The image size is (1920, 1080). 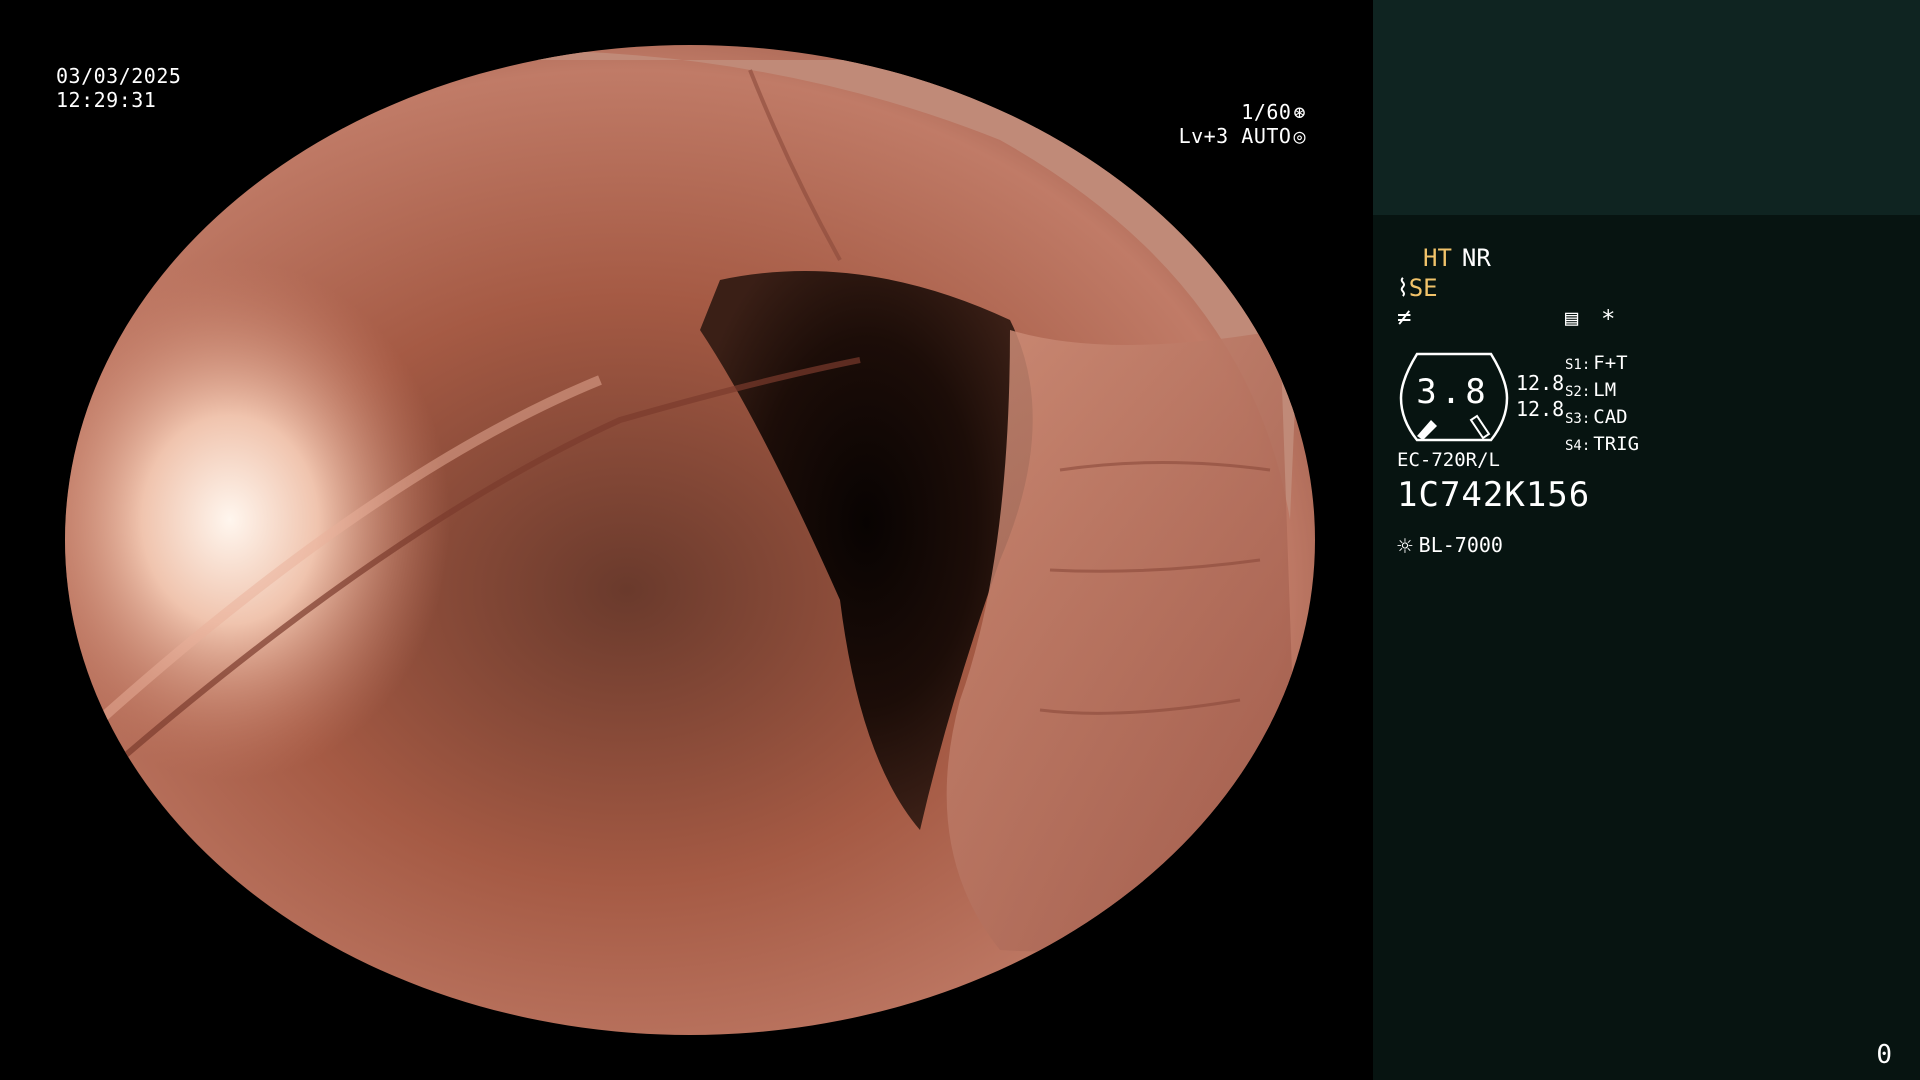 What do you see at coordinates (1166, 124) in the screenshot?
I see `exposure-overlay: 1/60 ⊛ Lv+3 AUTO ◎` at bounding box center [1166, 124].